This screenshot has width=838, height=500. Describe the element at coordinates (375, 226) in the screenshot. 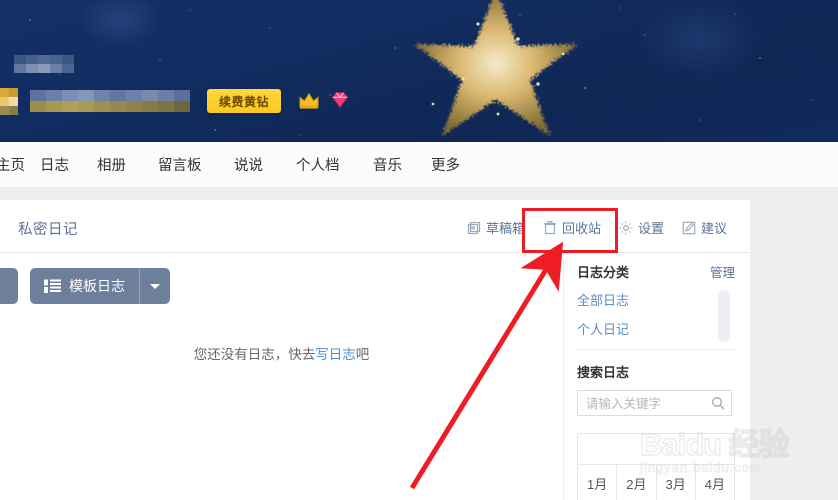

I see `panel-toolbar: 私密日记 草稿箱 回收站 设置 建议` at that location.